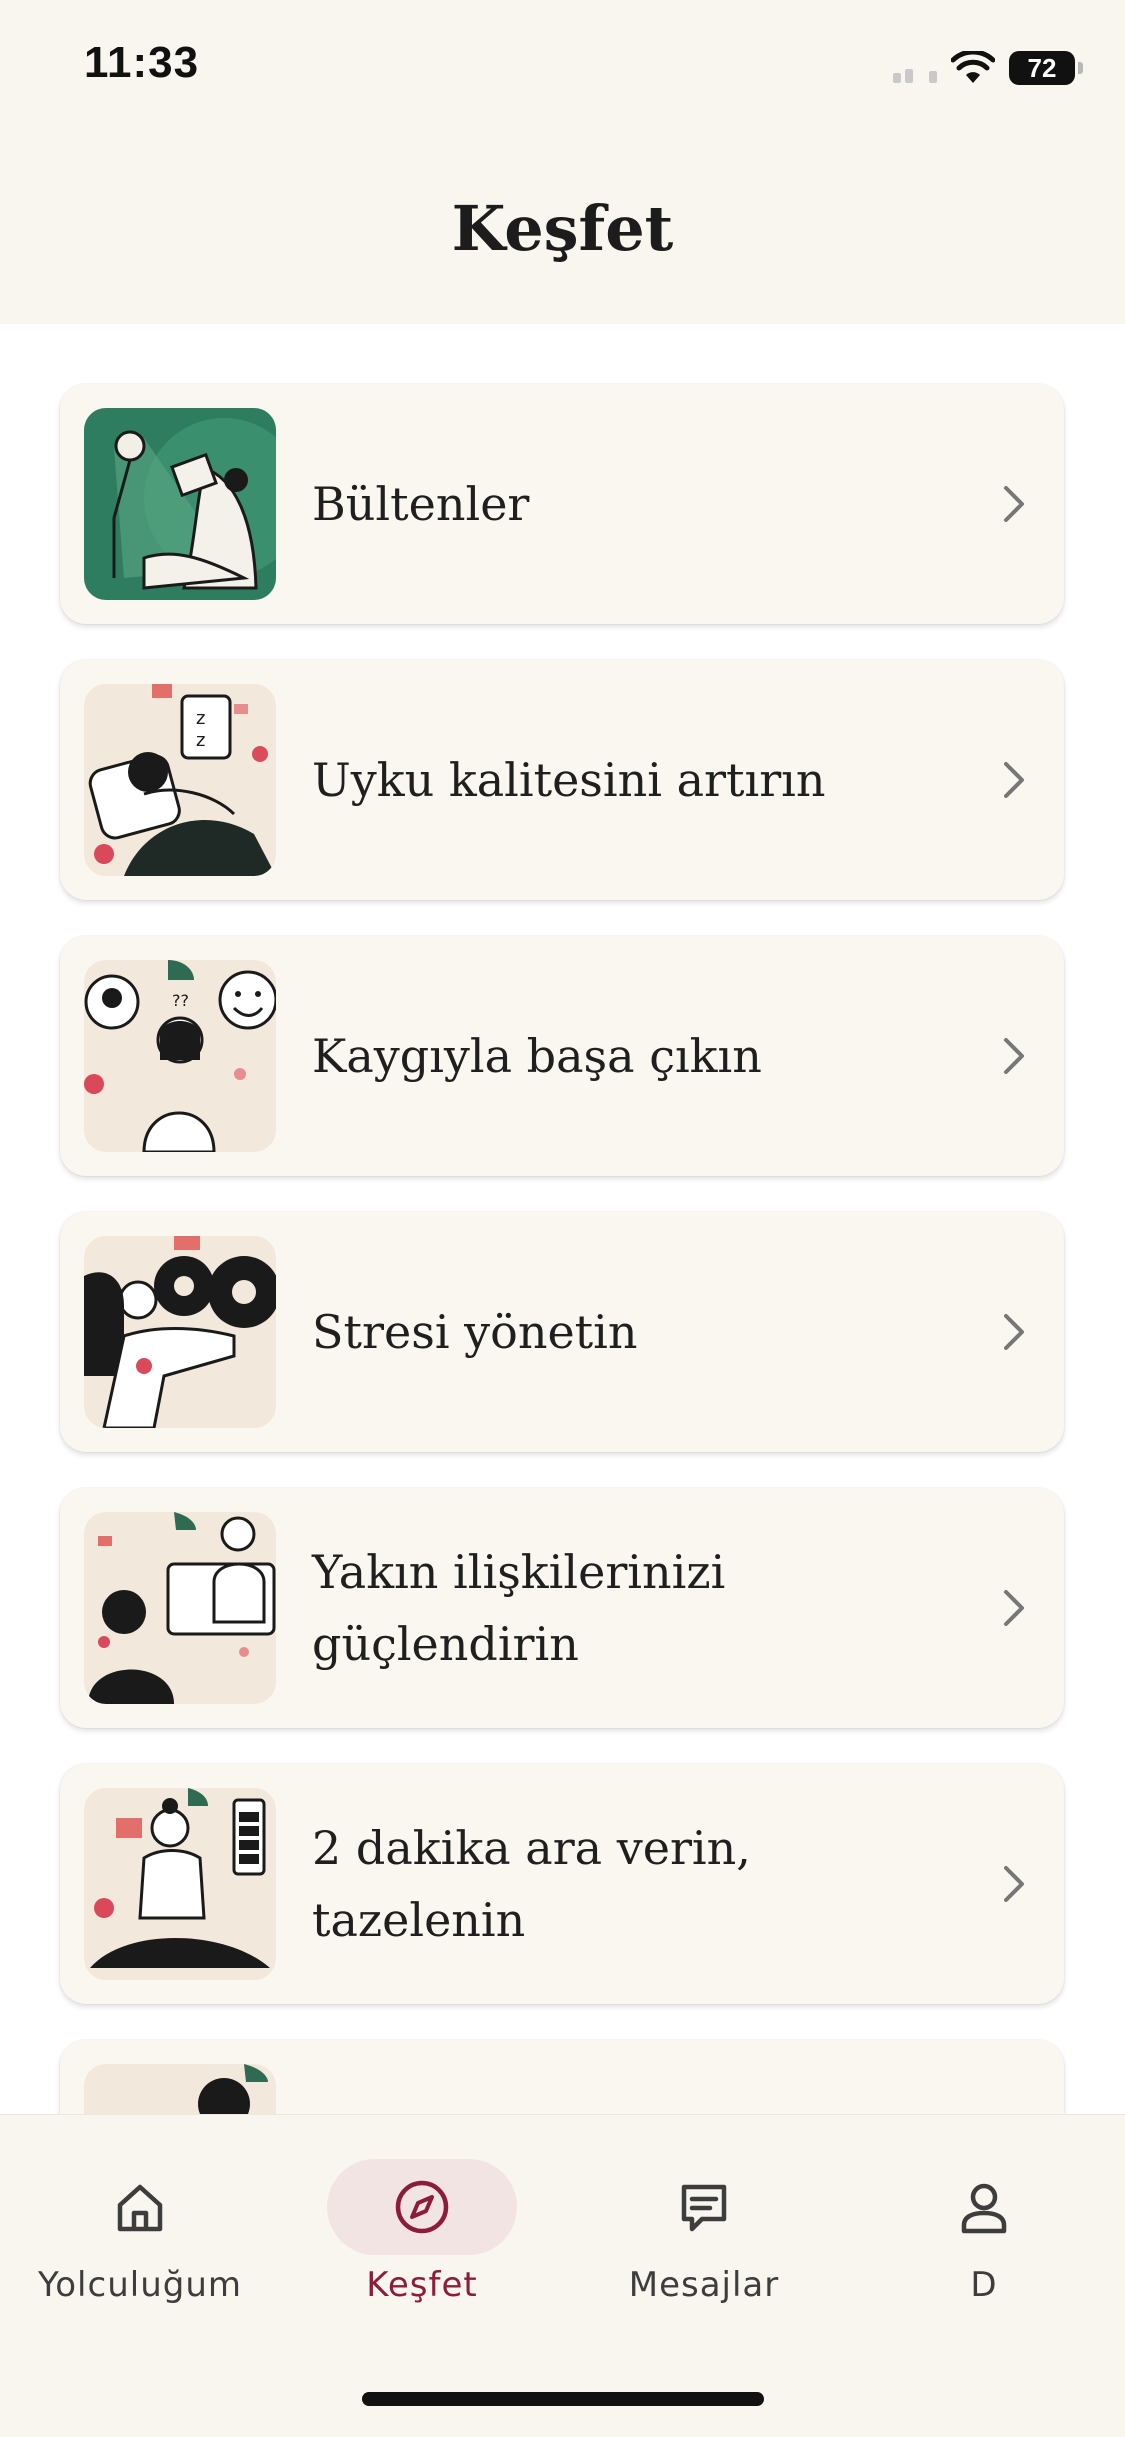 This screenshot has height=2437, width=1125. I want to click on home-indicator, so click(563, 2399).